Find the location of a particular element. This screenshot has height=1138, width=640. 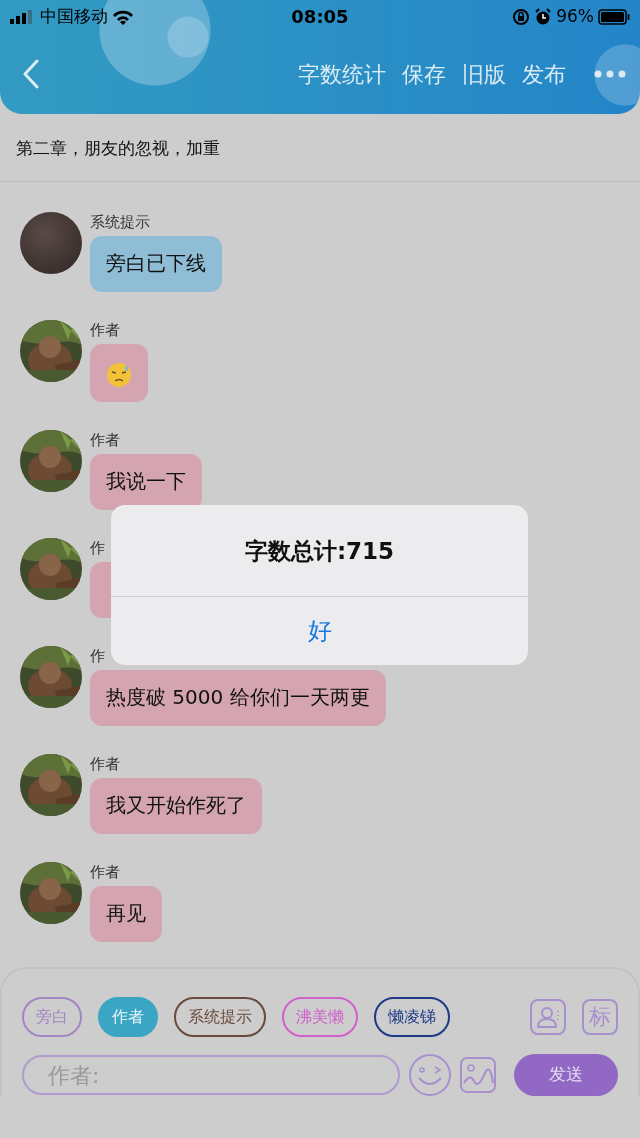

carrier-name: 中国移动 is located at coordinates (74, 17).